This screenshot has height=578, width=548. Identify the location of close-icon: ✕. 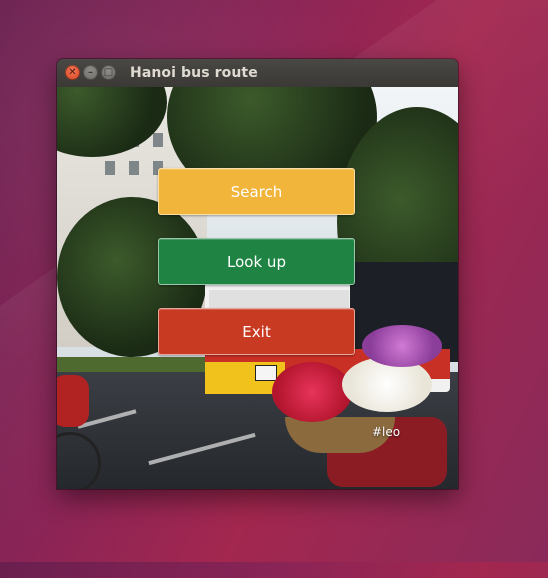
(72, 72).